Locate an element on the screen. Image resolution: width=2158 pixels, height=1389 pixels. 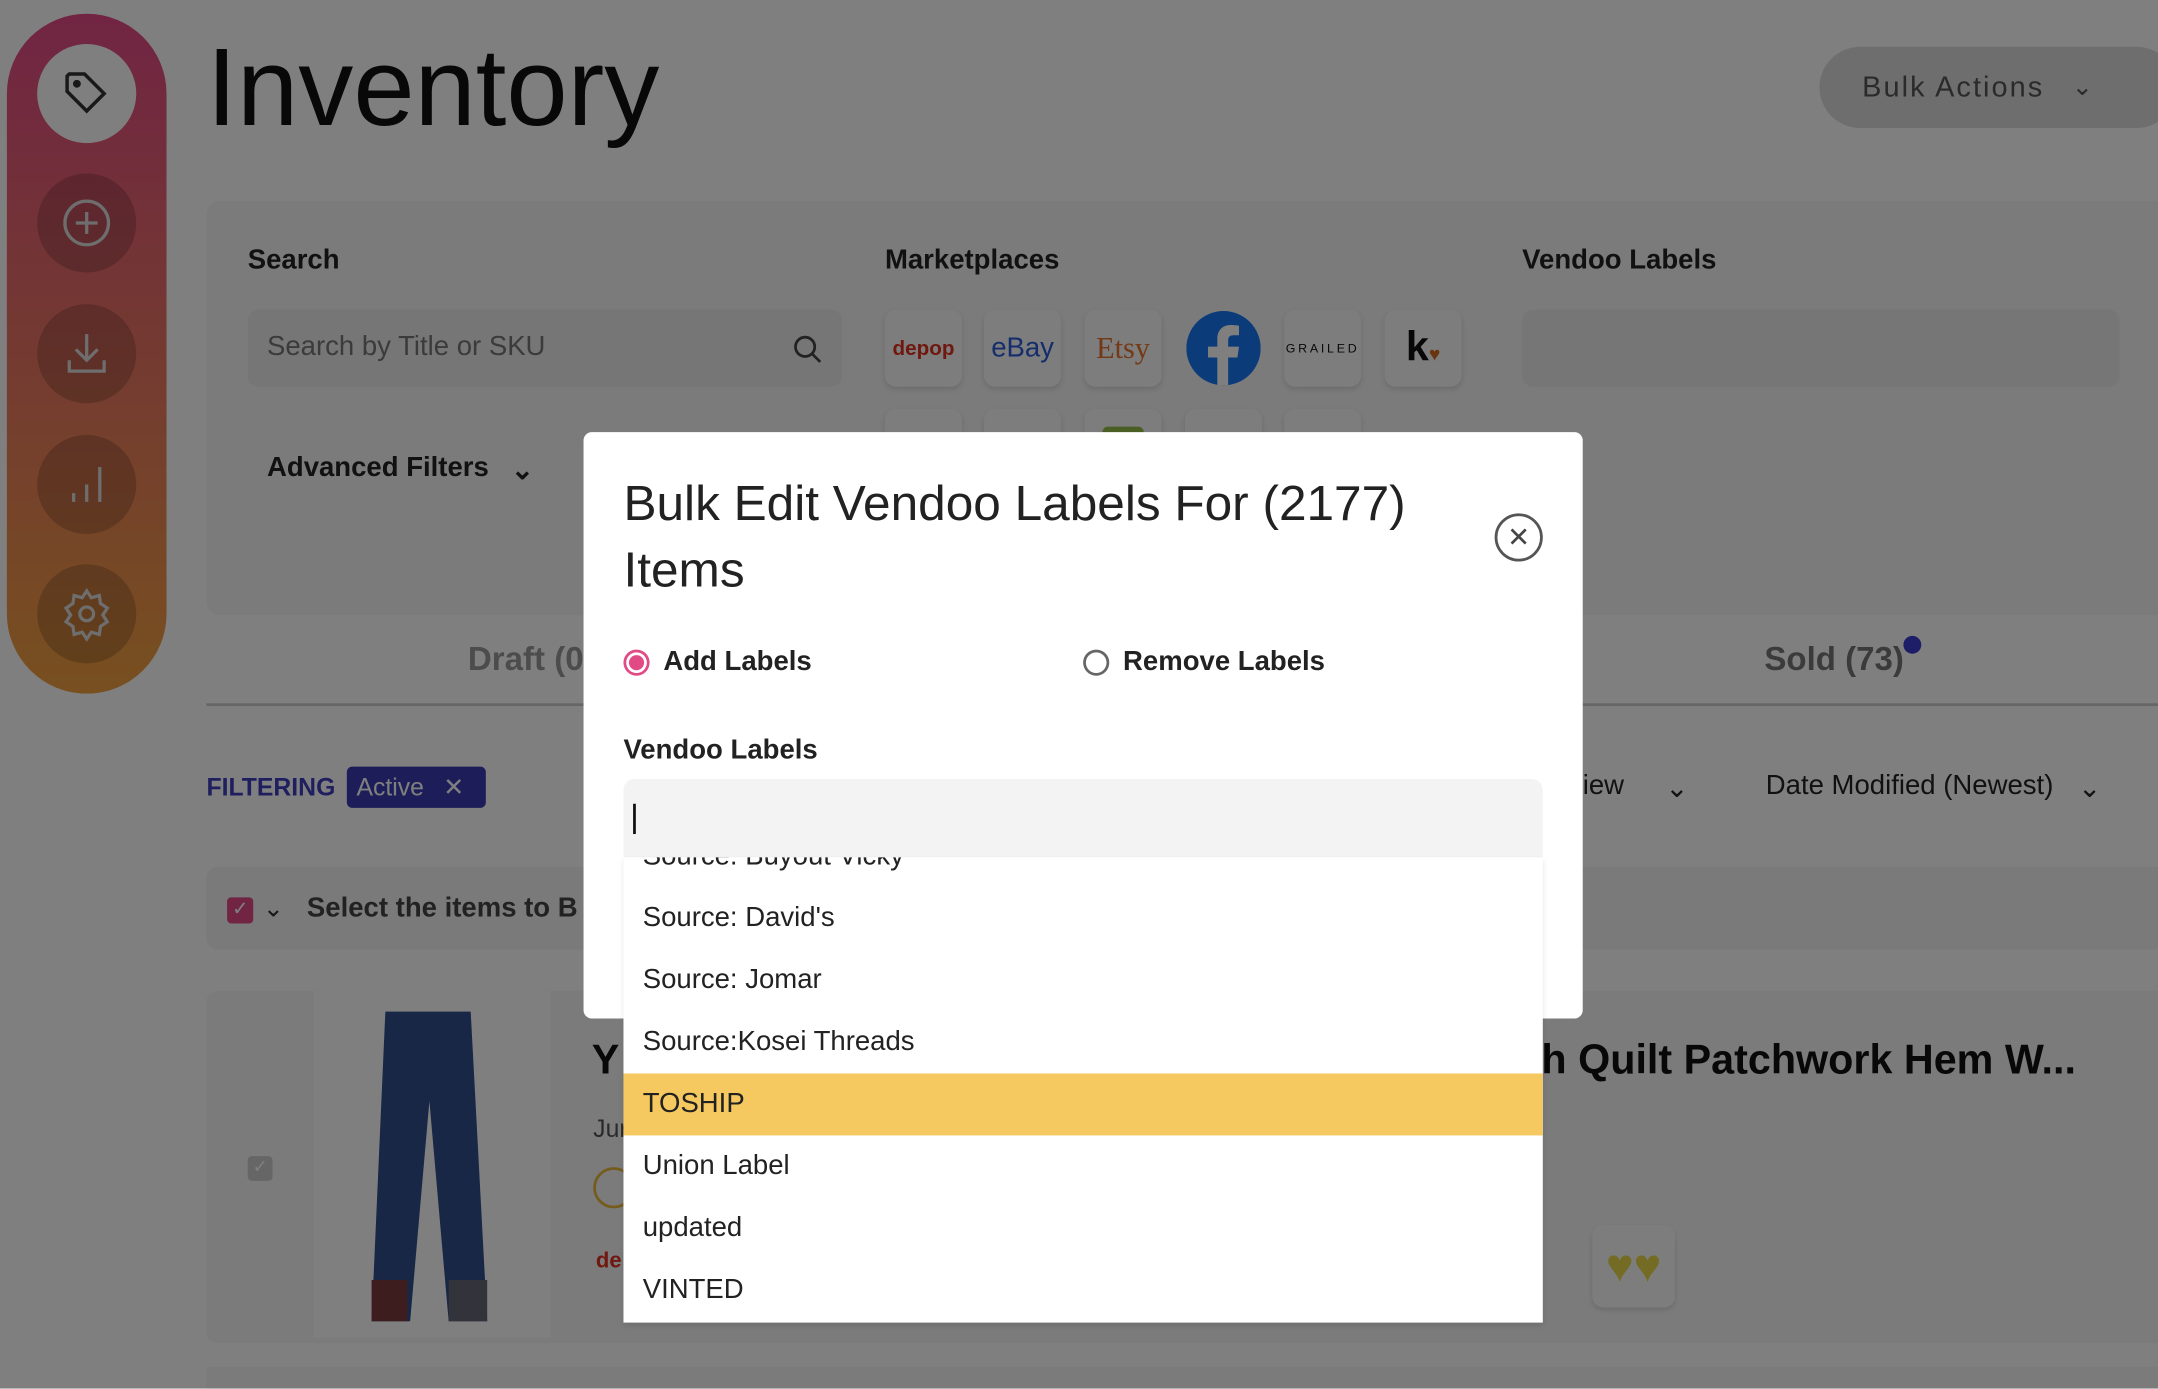
dropdown-option: updated is located at coordinates (1082, 1228).